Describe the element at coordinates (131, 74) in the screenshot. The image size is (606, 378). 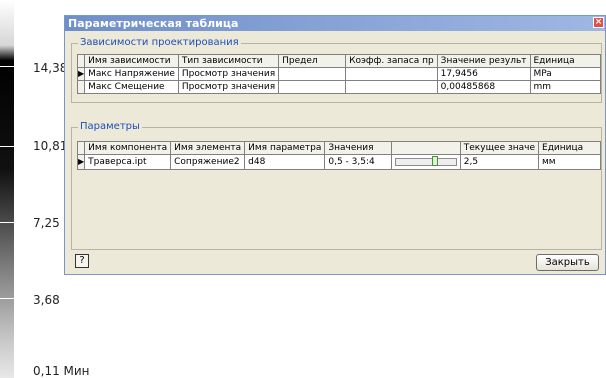
I see `table-cell: Макс Напряжение` at that location.